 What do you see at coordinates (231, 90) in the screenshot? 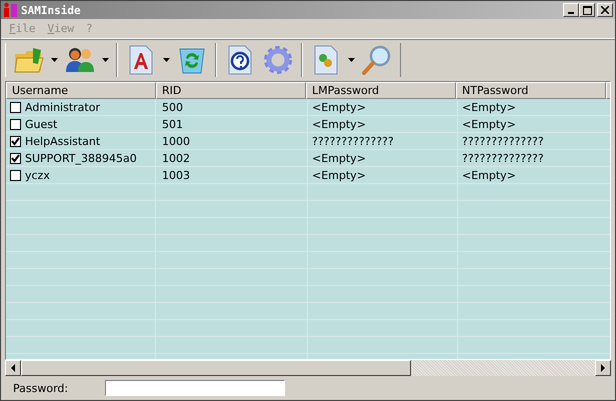
I see `column-header: RID` at bounding box center [231, 90].